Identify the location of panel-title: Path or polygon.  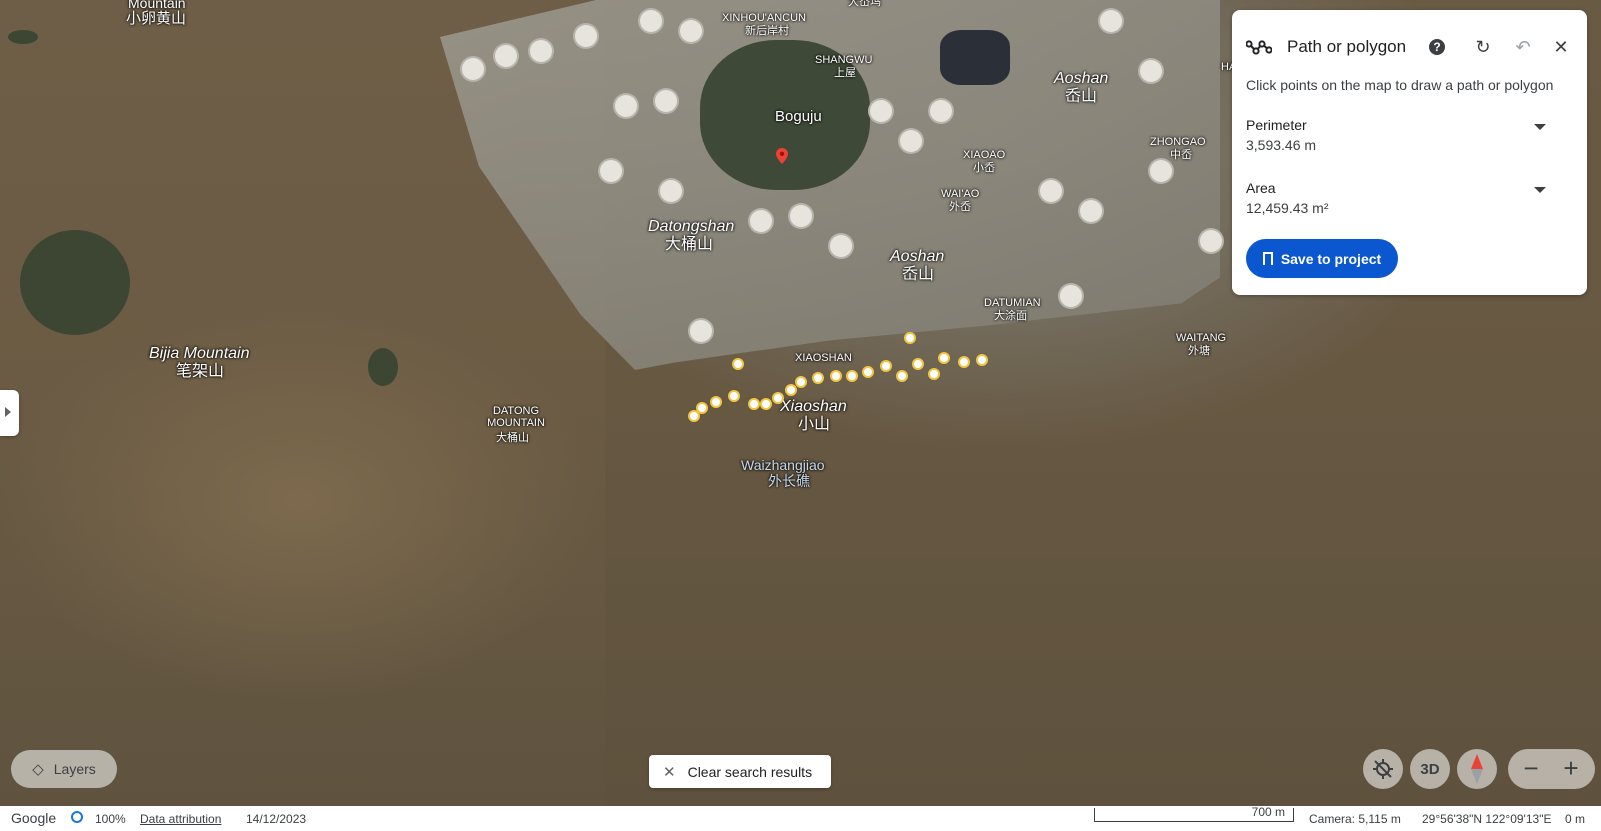
(1347, 46).